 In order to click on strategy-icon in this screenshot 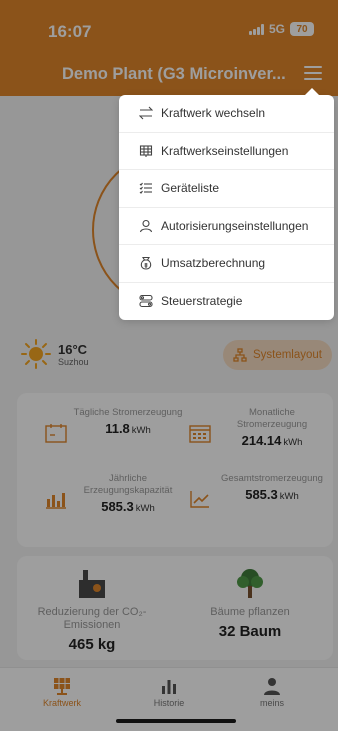, I will do `click(146, 301)`.